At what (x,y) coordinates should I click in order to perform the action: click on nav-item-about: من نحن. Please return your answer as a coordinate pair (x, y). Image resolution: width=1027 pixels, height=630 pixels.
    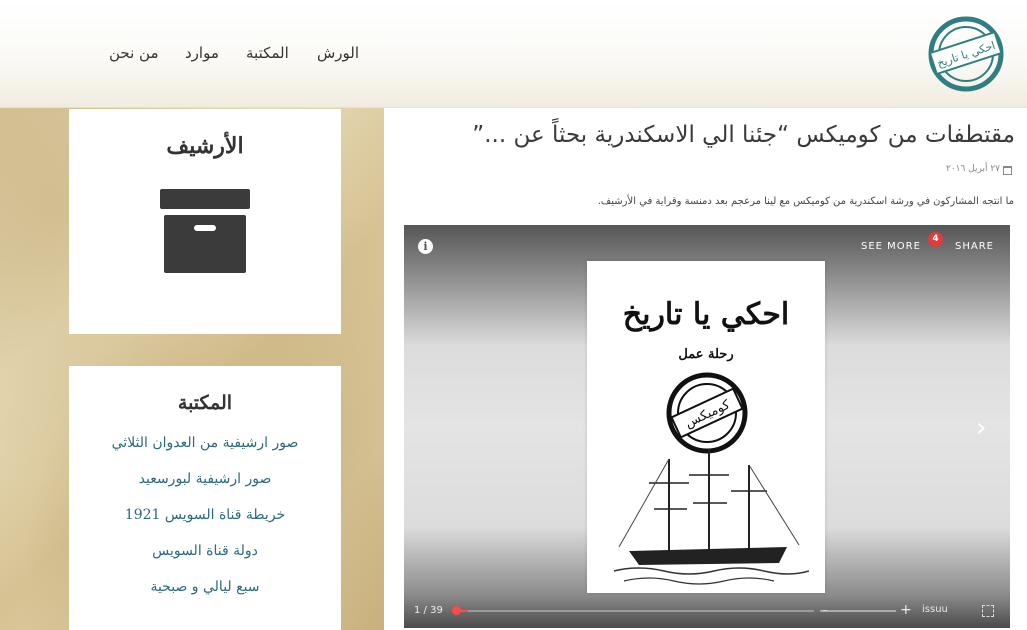
    Looking at the image, I should click on (134, 56).